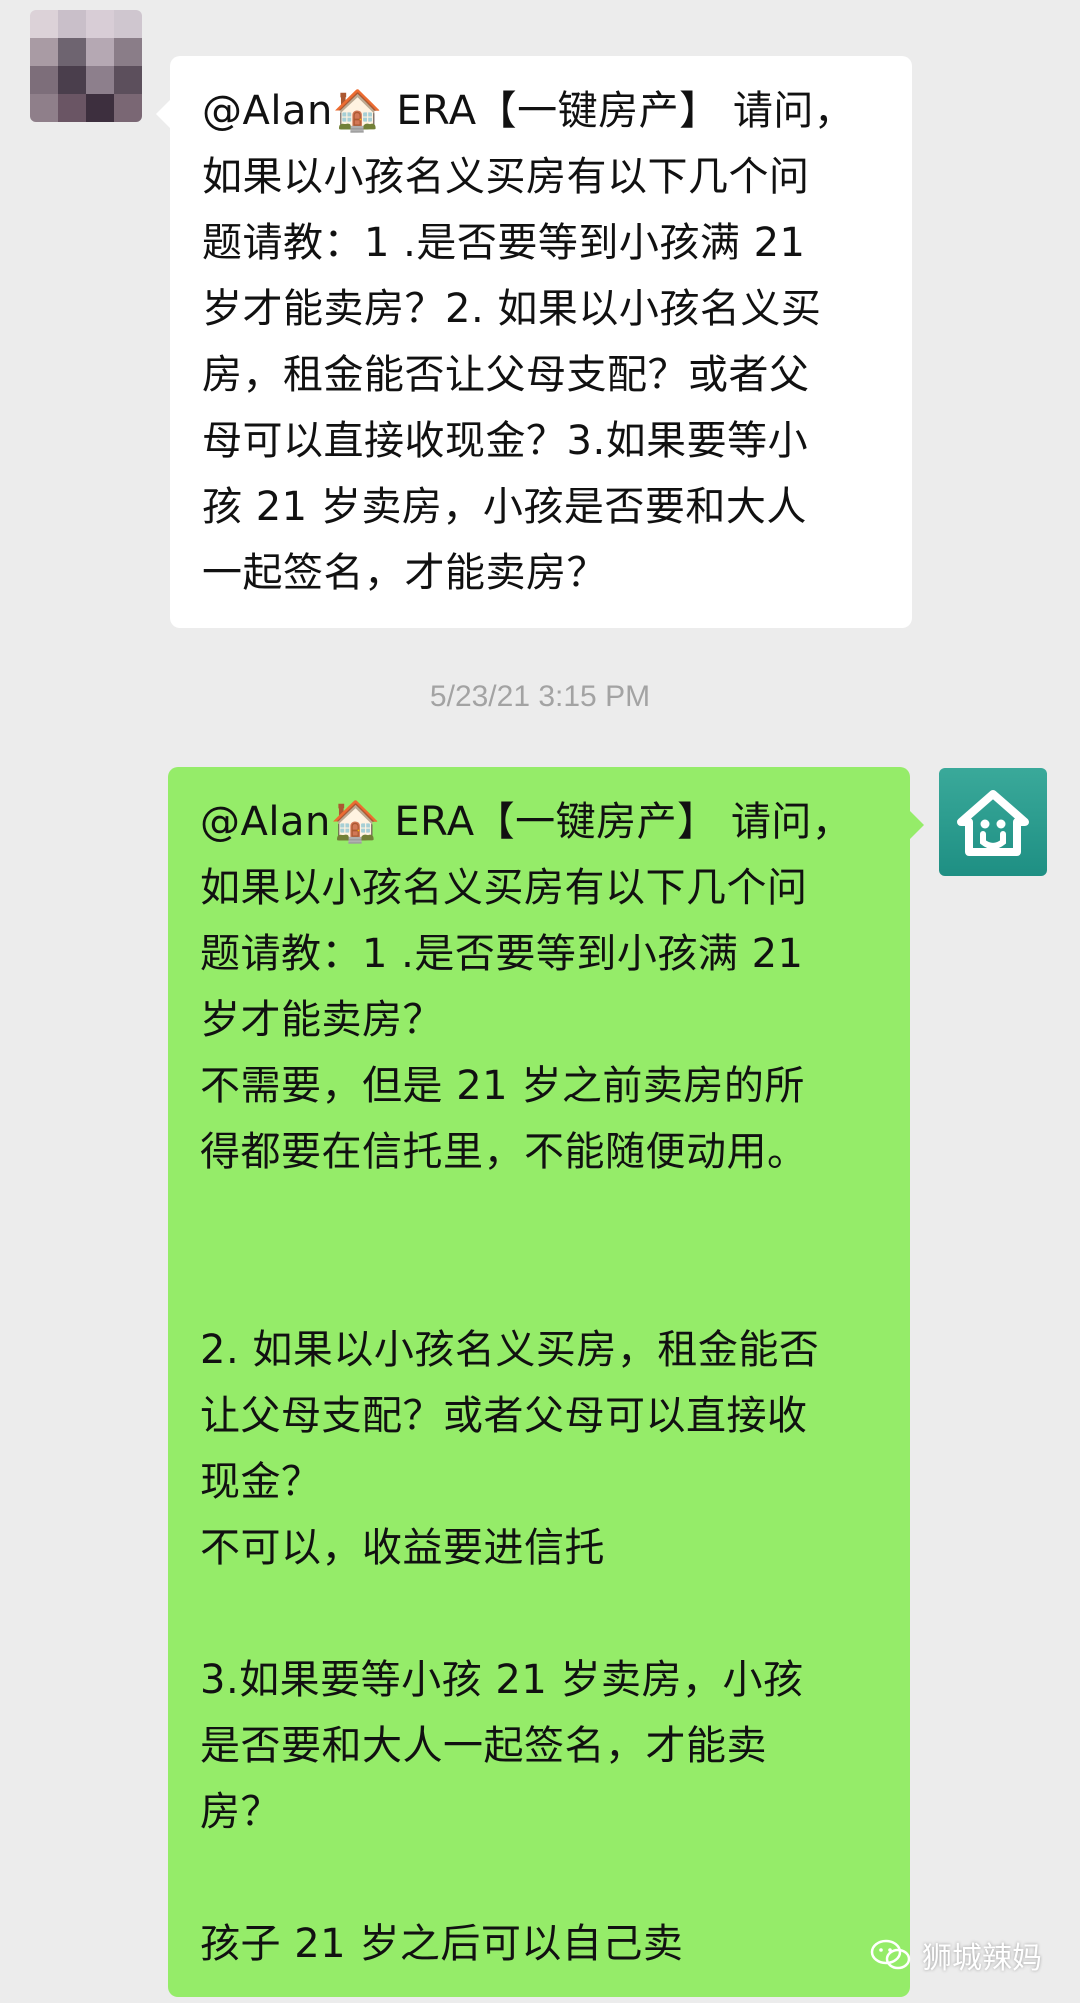 Image resolution: width=1080 pixels, height=2003 pixels. Describe the element at coordinates (506, 375) in the screenshot. I see `message-line: 房，租金能否让父母支配？或者父` at that location.